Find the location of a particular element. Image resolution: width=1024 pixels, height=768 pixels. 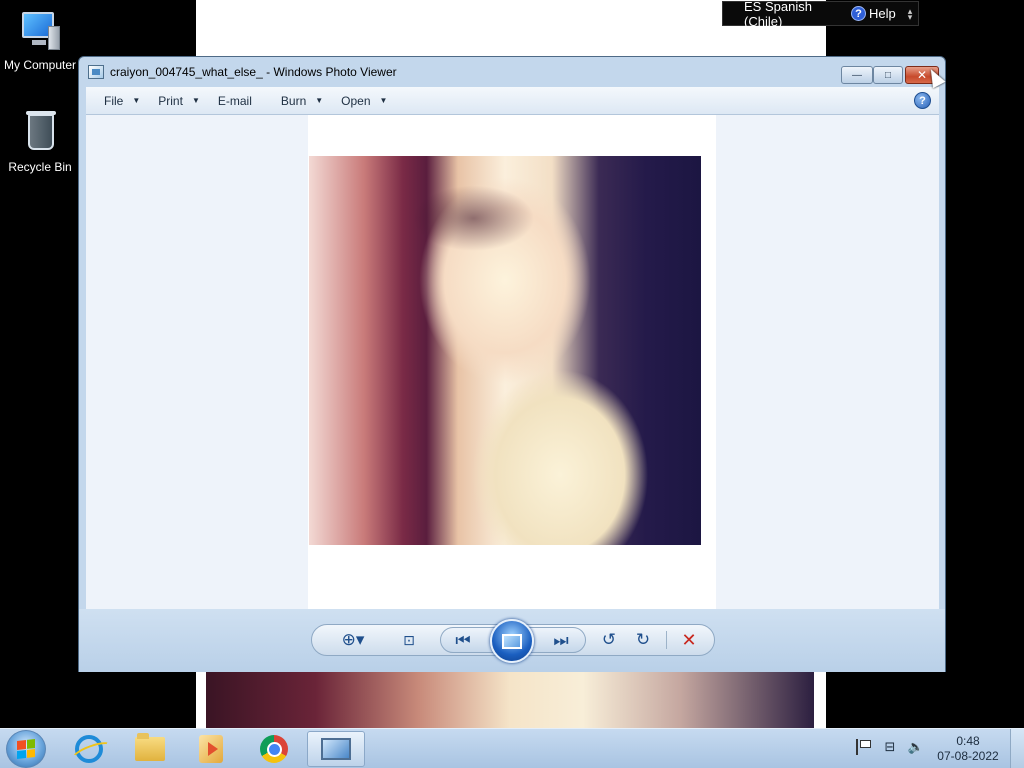

language-indicator: ES Spanish (Chile) is located at coordinates (787, 14).